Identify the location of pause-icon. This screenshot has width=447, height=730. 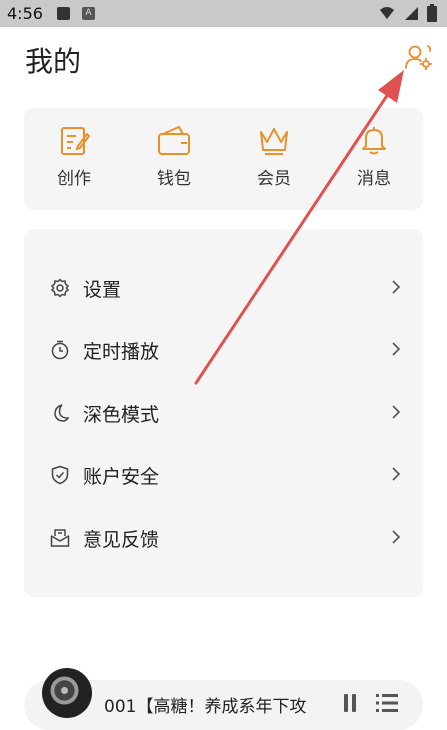
(350, 703).